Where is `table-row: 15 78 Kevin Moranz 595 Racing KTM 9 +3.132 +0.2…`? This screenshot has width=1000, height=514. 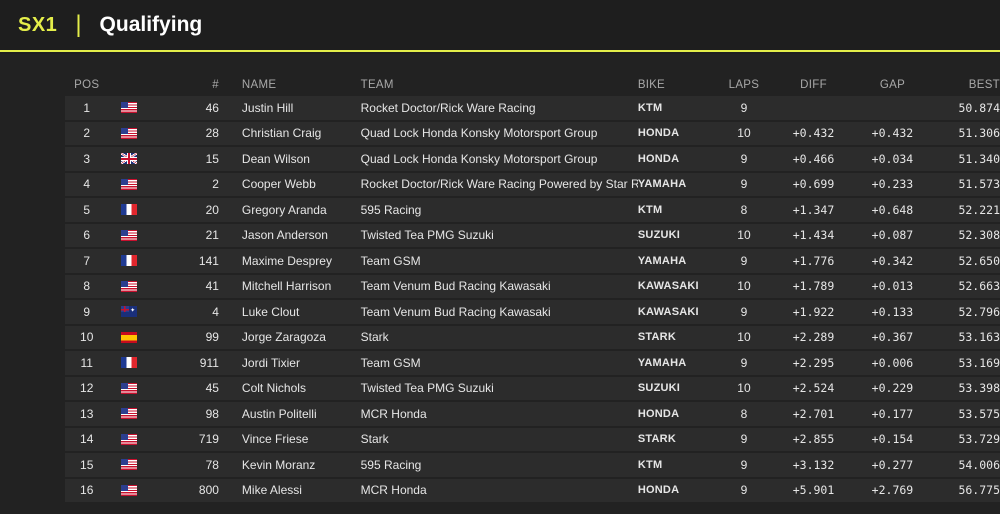 table-row: 15 78 Kevin Moranz 595 Racing KTM 9 +3.132 +0.2… is located at coordinates (532, 465).